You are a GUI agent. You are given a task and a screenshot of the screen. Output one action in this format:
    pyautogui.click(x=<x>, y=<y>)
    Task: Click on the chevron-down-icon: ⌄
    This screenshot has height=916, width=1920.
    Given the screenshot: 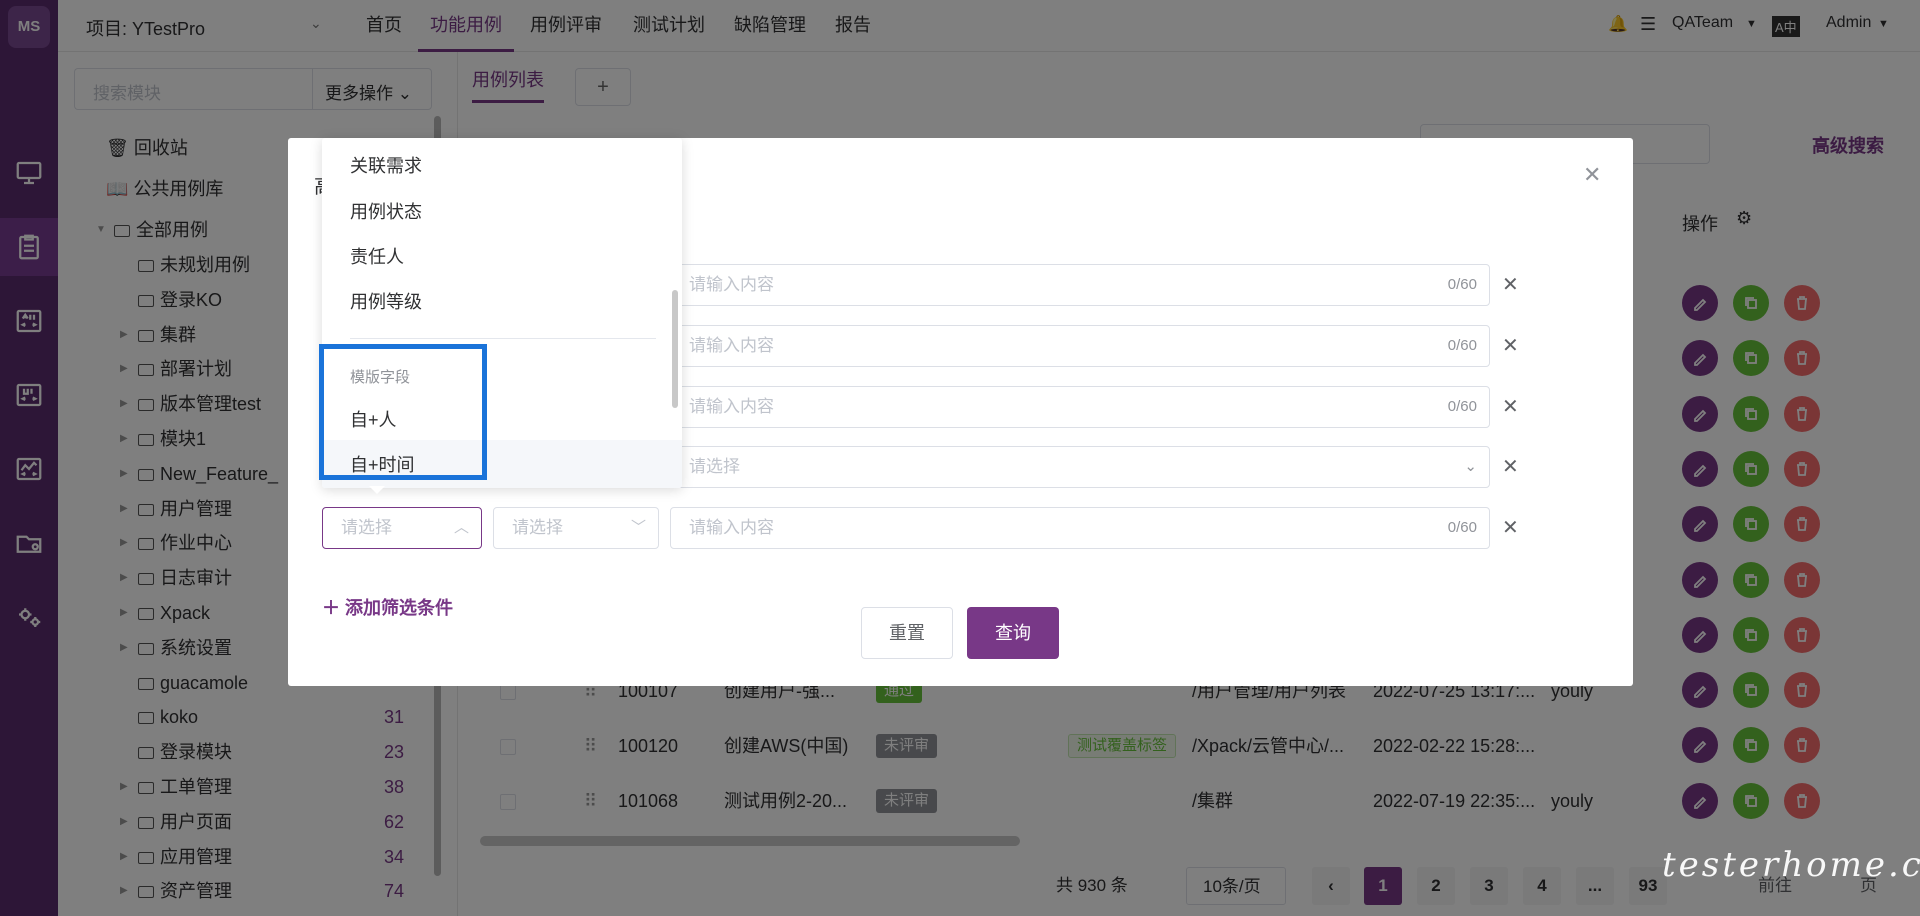 What is the action you would take?
    pyautogui.click(x=1470, y=466)
    